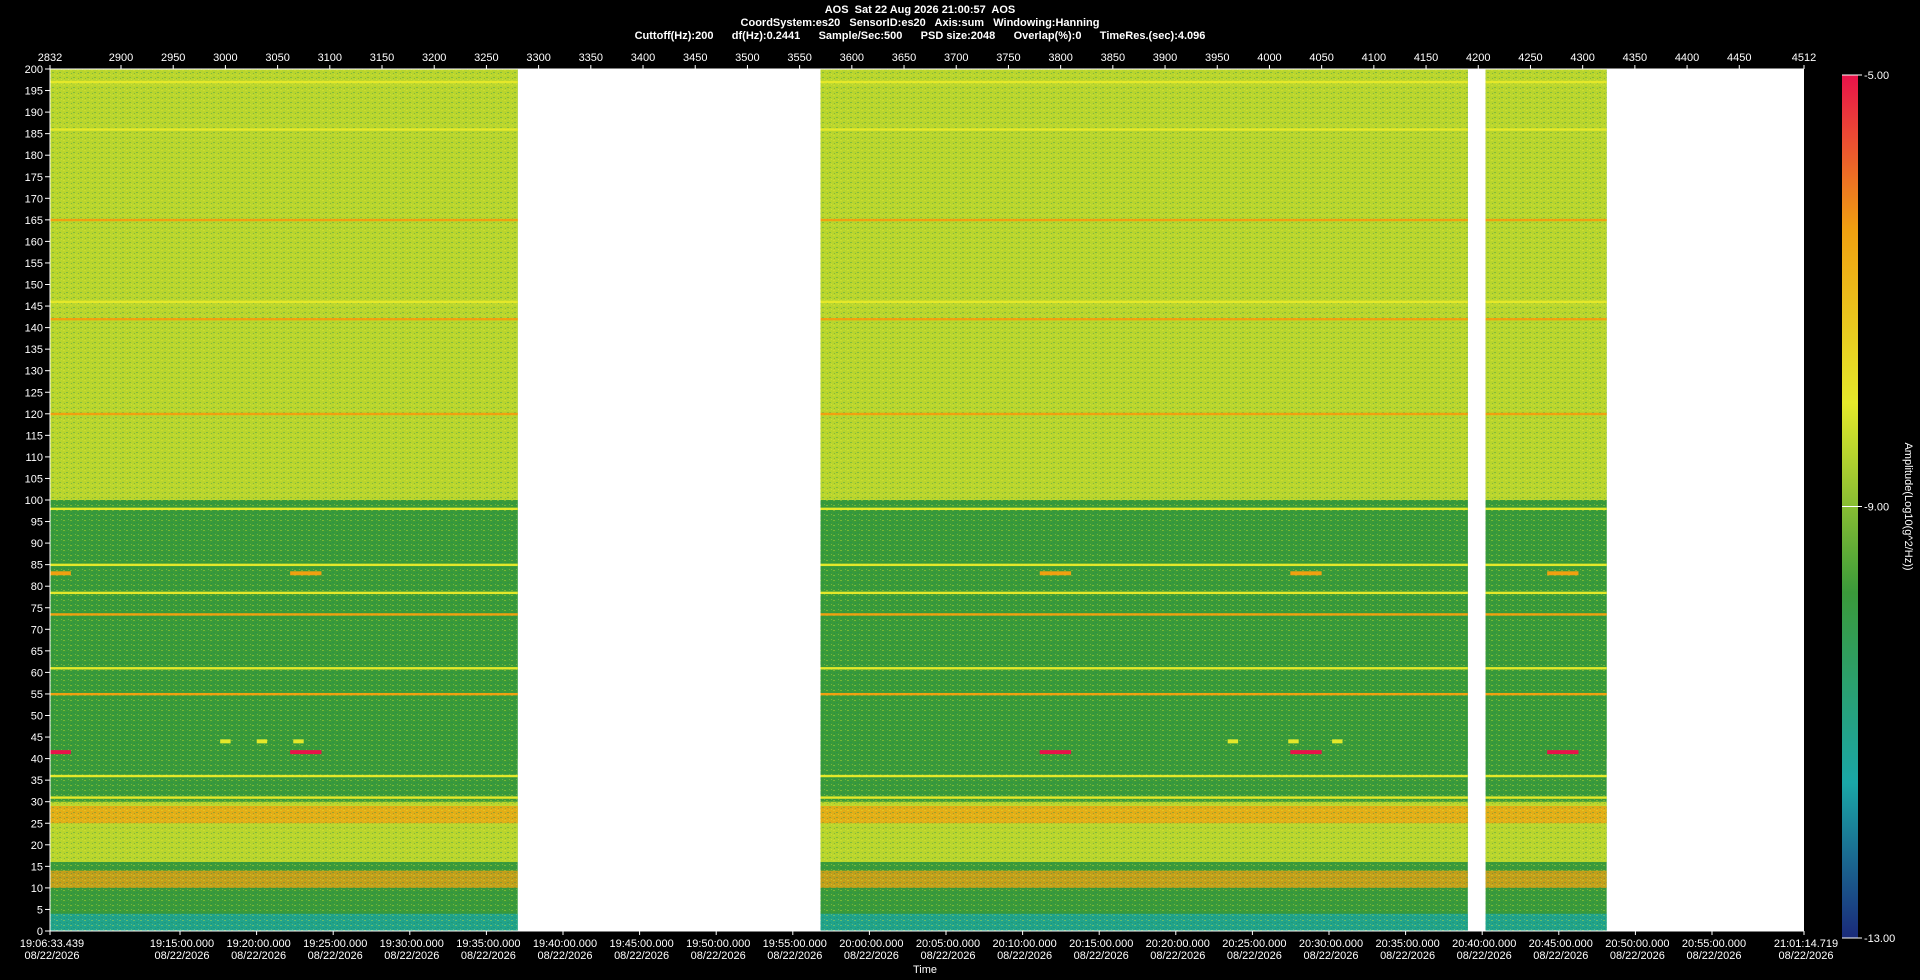  What do you see at coordinates (1478, 58) in the screenshot?
I see `top-tick-label: 4200` at bounding box center [1478, 58].